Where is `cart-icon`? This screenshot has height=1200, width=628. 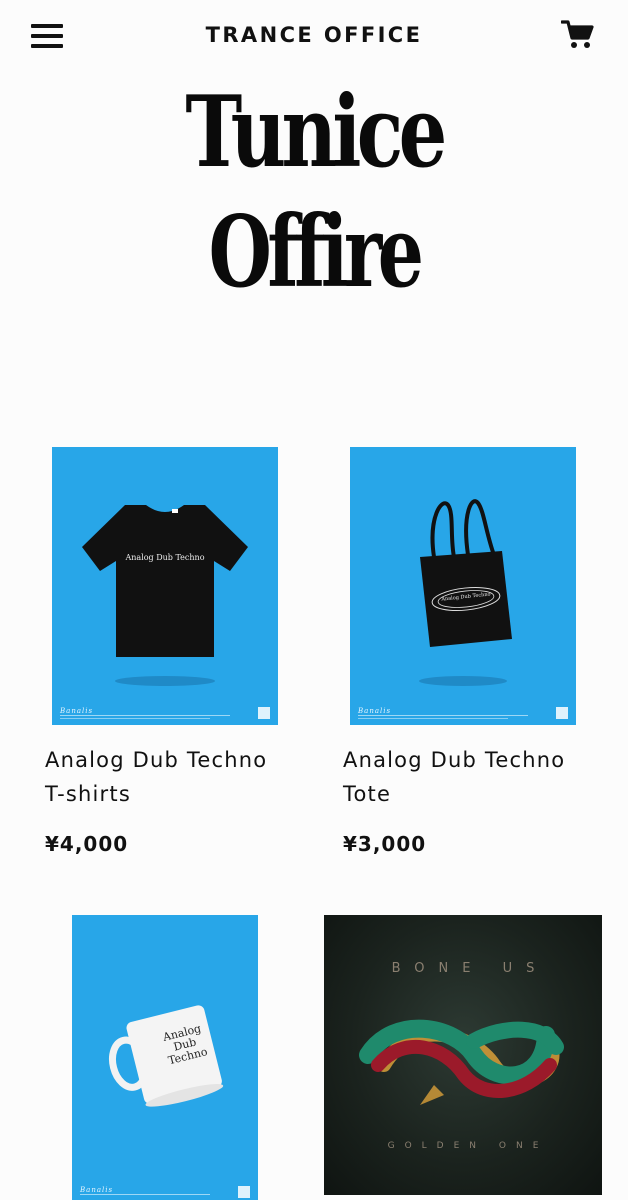 cart-icon is located at coordinates (577, 35).